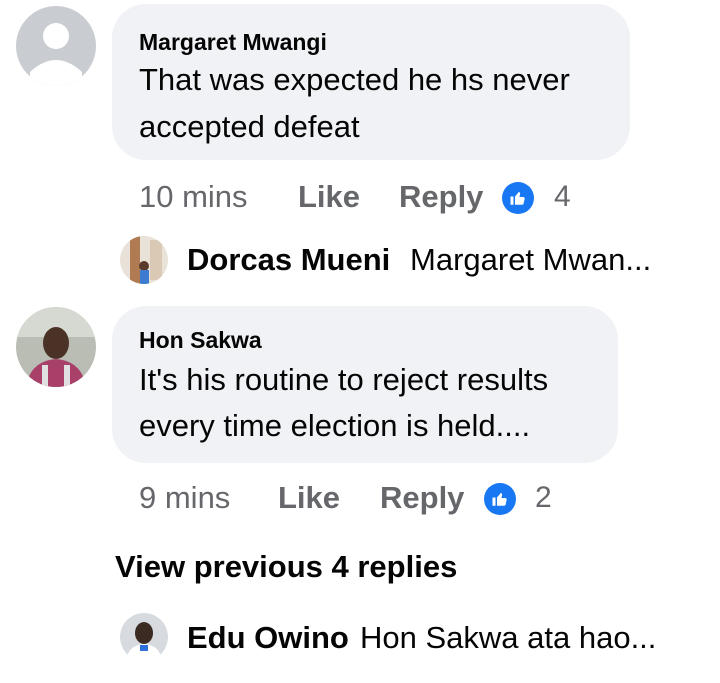  I want to click on comment-text-line: That was expected he hs never, so click(354, 79).